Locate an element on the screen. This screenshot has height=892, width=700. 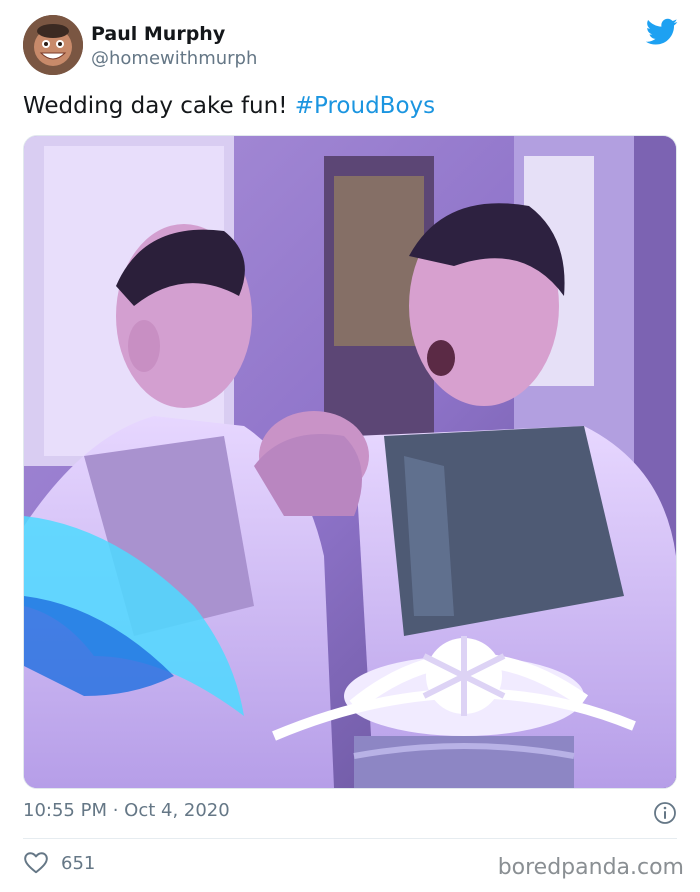
divider is located at coordinates (350, 838).